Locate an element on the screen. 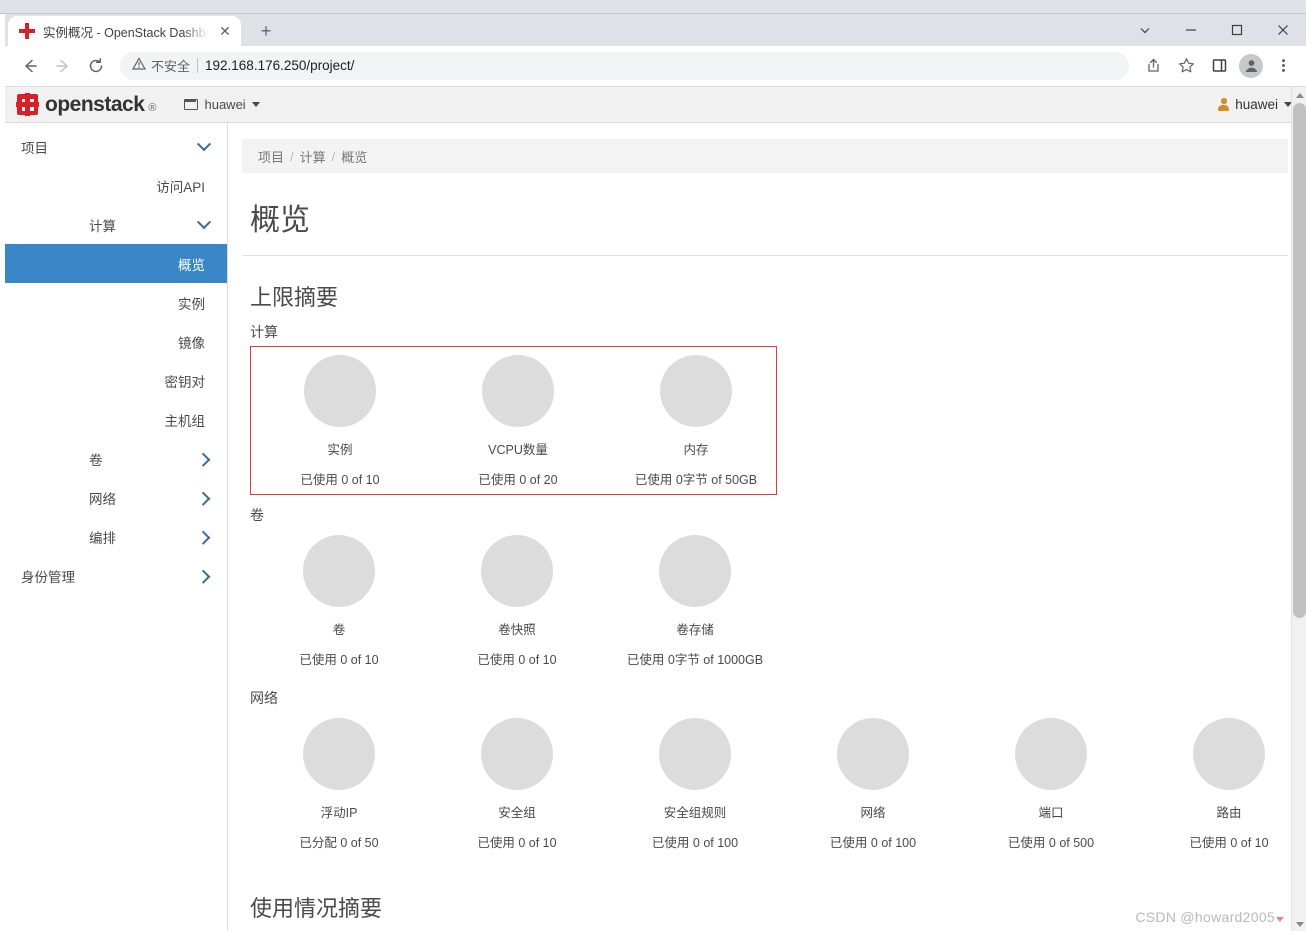 The image size is (1306, 931). person-icon is located at coordinates (1224, 104).